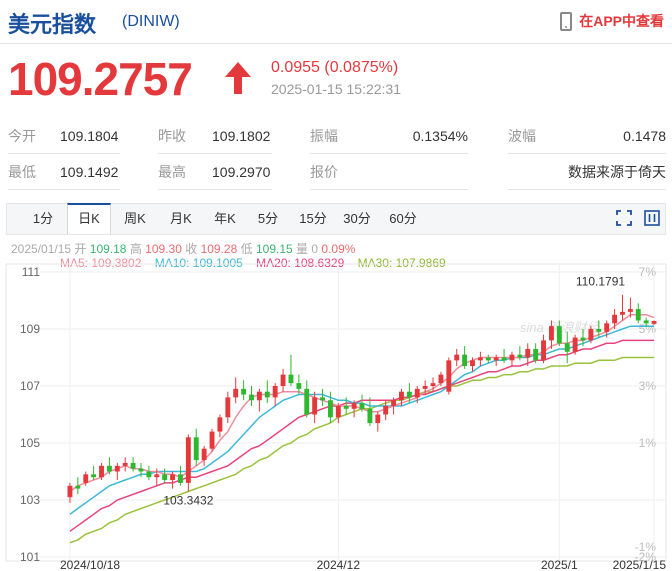  I want to click on stat-label: 最低, so click(22, 172).